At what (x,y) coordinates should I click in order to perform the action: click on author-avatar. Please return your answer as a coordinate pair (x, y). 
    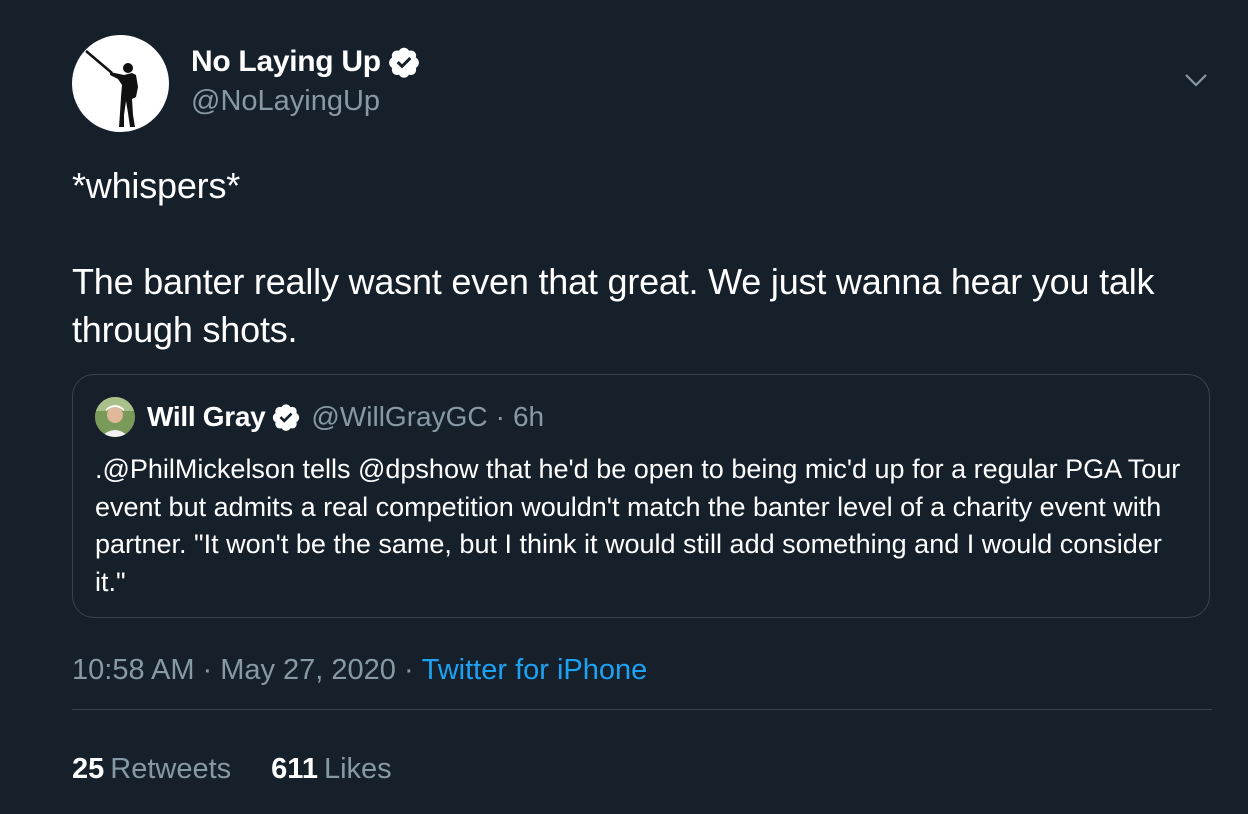
    Looking at the image, I should click on (120, 83).